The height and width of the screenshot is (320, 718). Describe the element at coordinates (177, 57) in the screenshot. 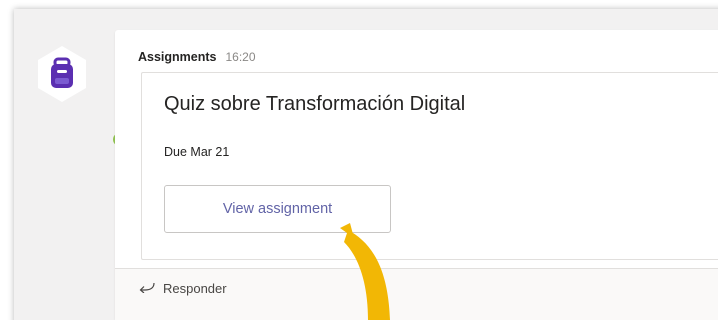

I see `sender-name: Assignments` at that location.